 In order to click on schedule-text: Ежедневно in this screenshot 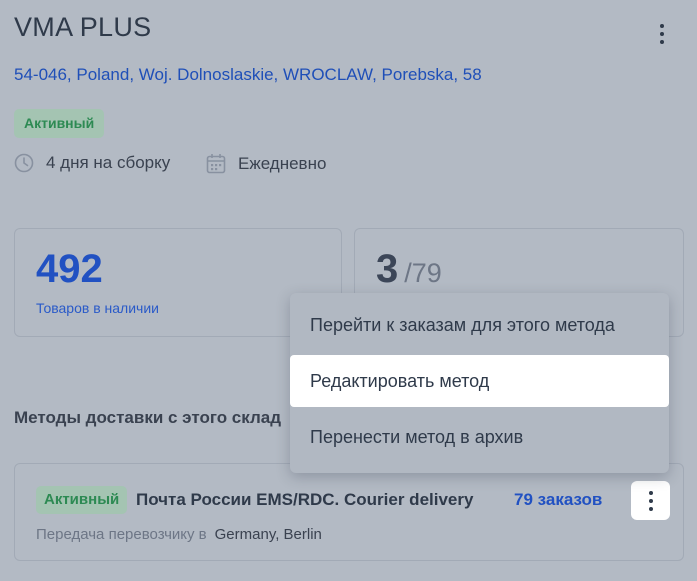, I will do `click(282, 163)`.